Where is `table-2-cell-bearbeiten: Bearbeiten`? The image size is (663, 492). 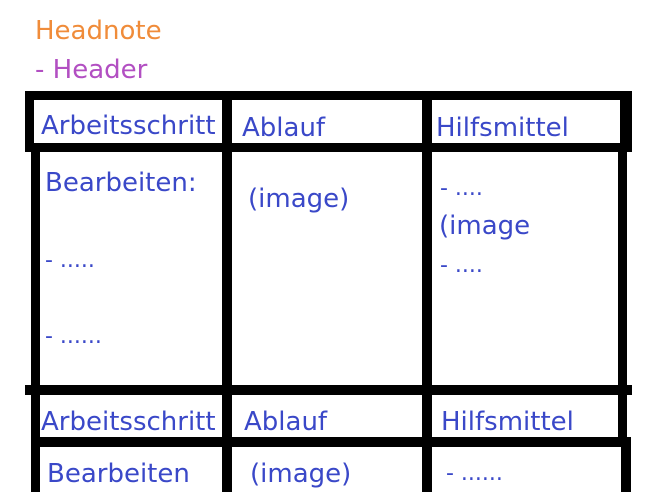
table-2-cell-bearbeiten: Bearbeiten is located at coordinates (118, 474).